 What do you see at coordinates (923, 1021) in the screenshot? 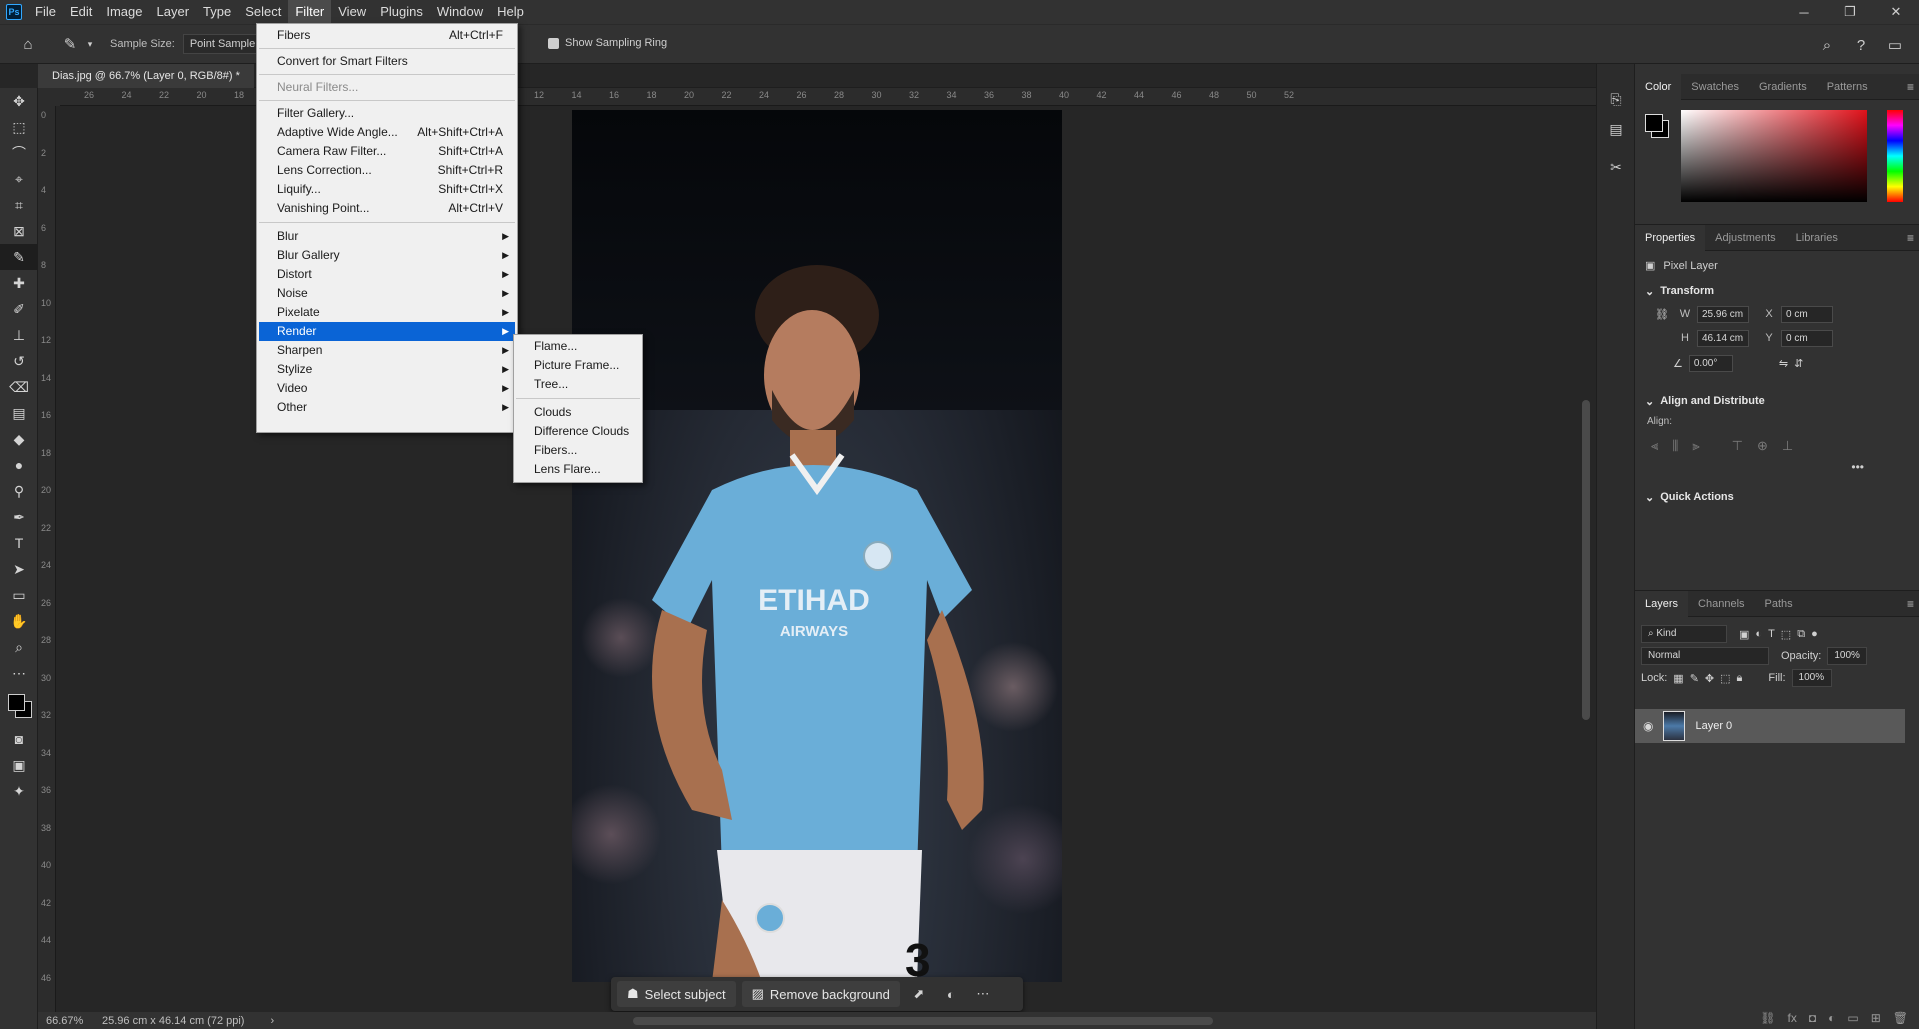
I see `horizontal-scrollbar-thumb` at bounding box center [923, 1021].